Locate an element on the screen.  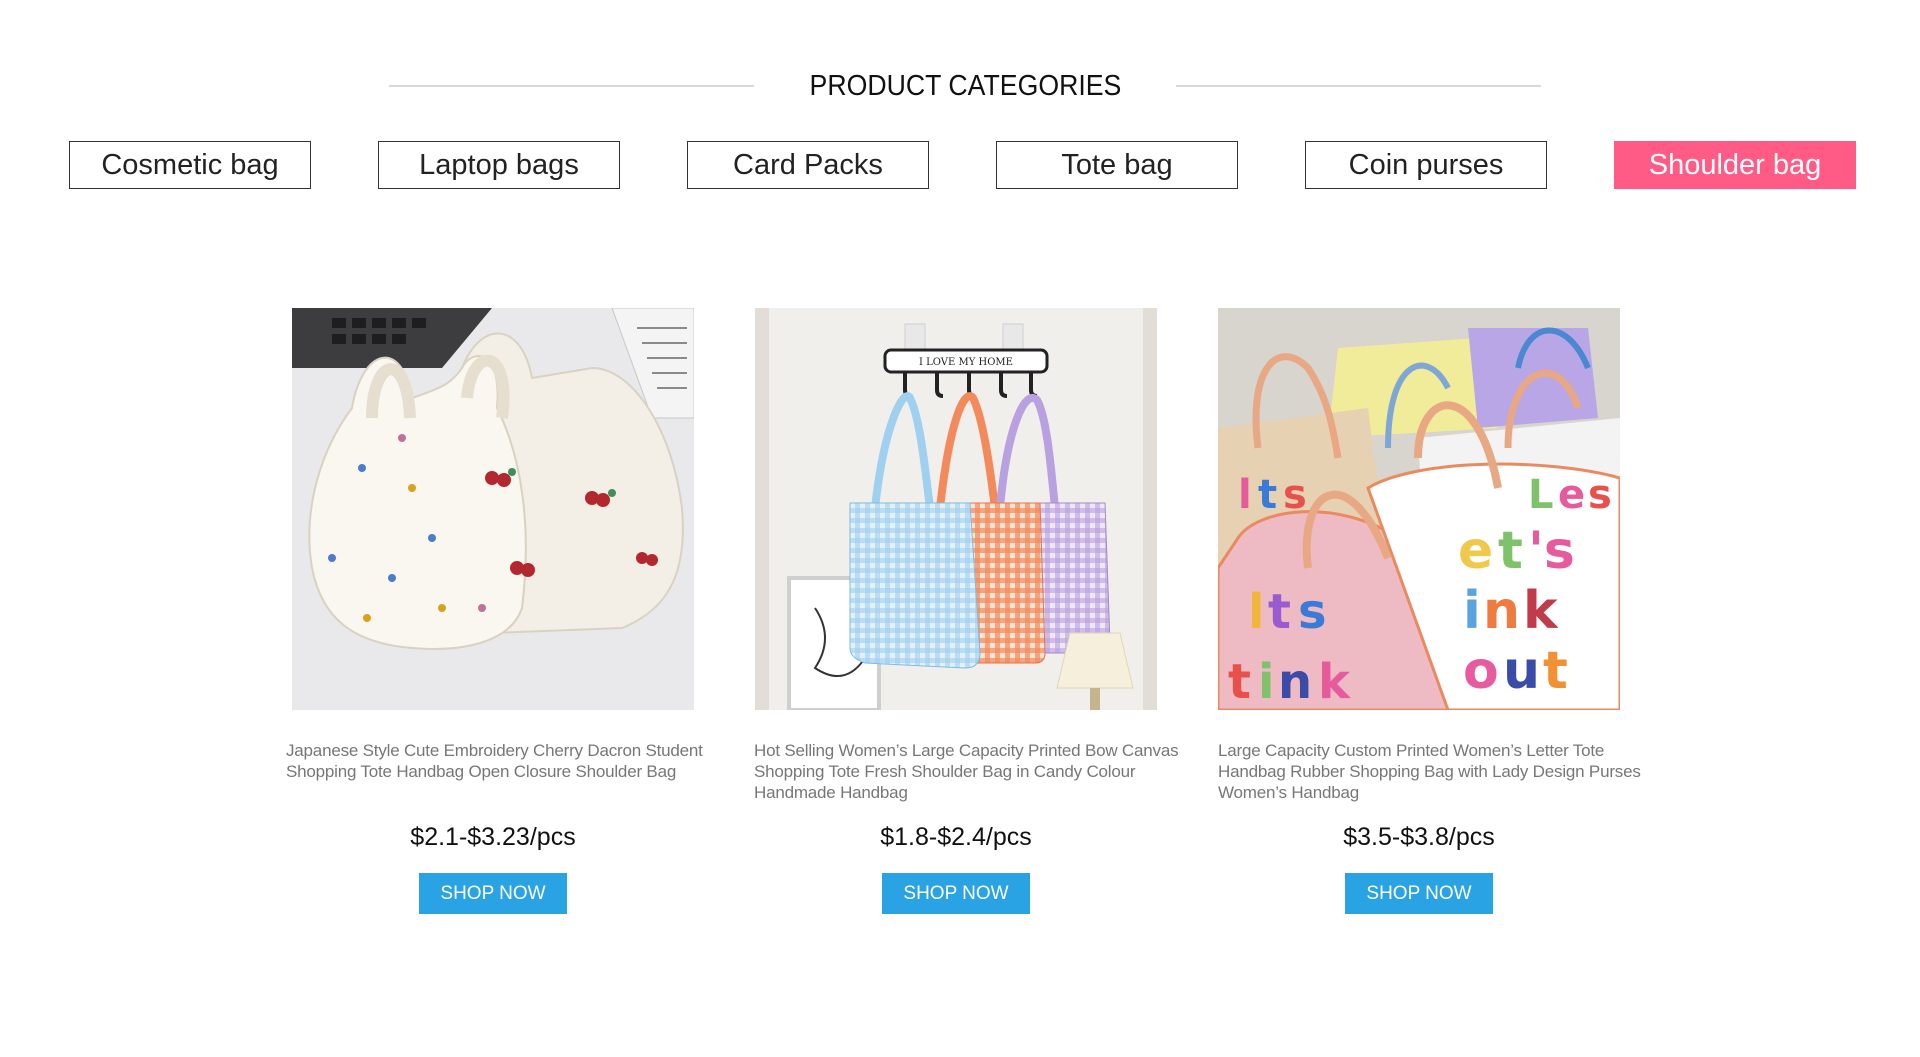
svg-text: 's is located at coordinates (1551, 551).